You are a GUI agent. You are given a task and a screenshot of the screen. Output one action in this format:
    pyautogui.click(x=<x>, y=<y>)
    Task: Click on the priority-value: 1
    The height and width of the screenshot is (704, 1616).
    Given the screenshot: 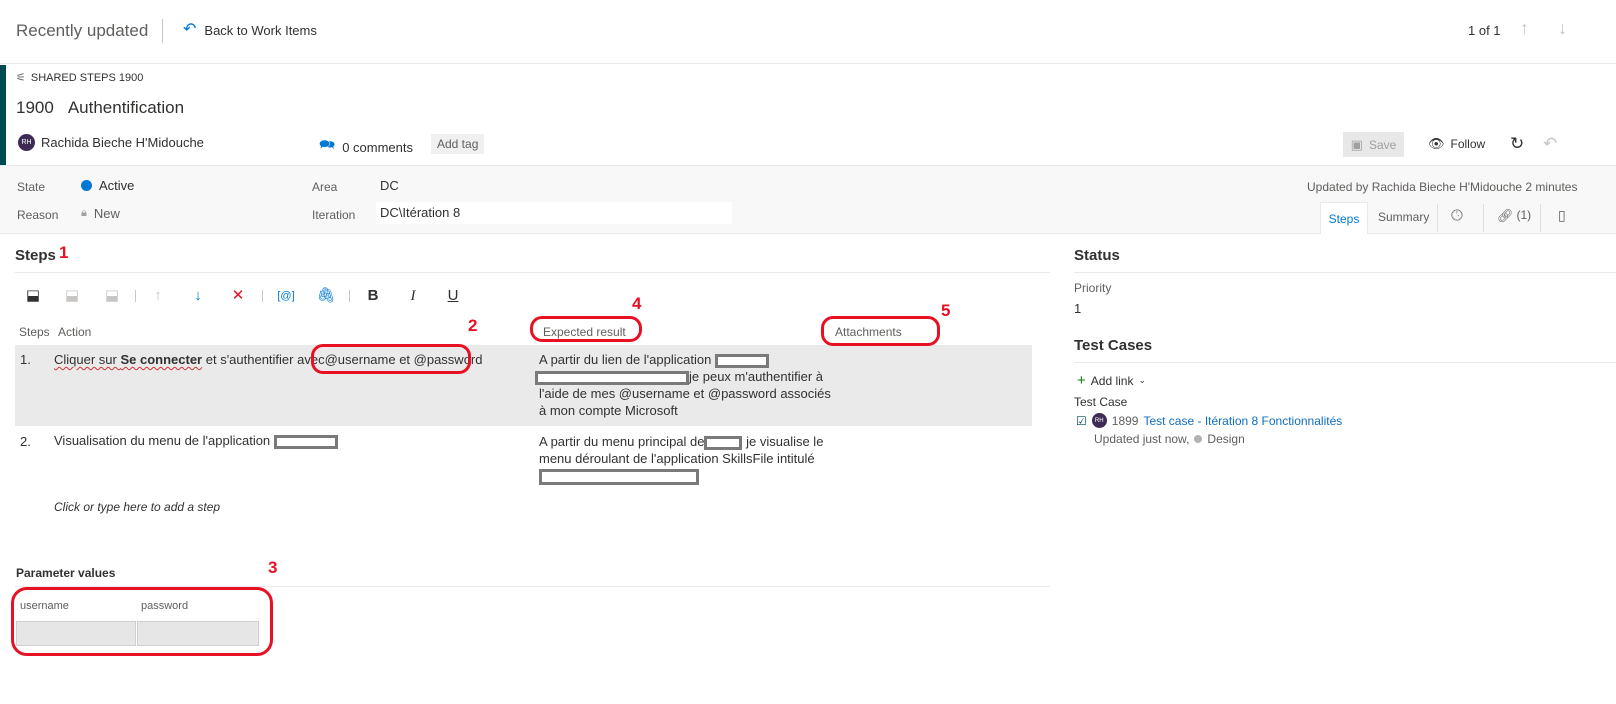 What is the action you would take?
    pyautogui.click(x=1077, y=308)
    